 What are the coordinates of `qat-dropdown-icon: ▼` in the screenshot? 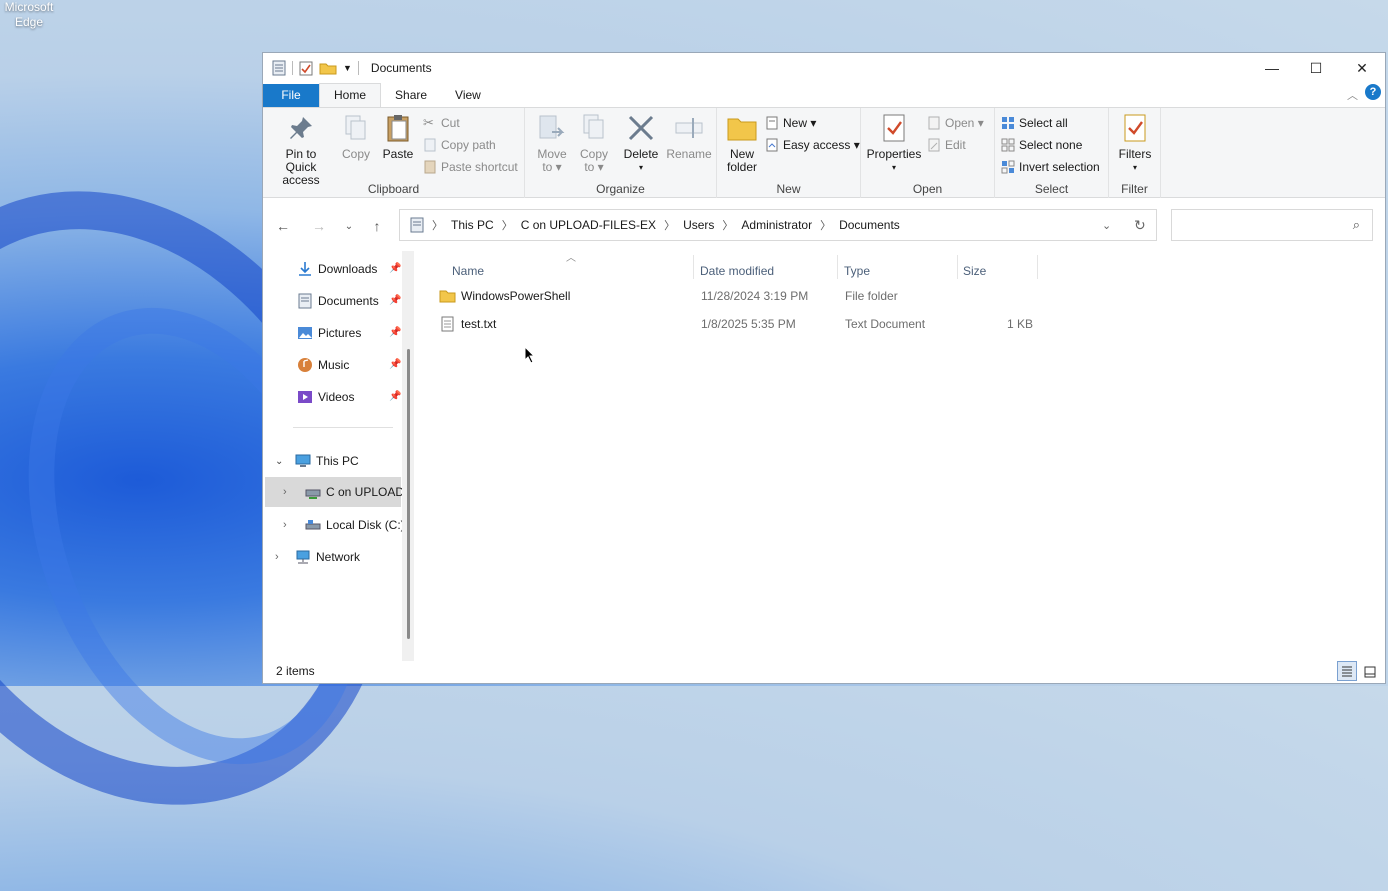 It's located at (347, 68).